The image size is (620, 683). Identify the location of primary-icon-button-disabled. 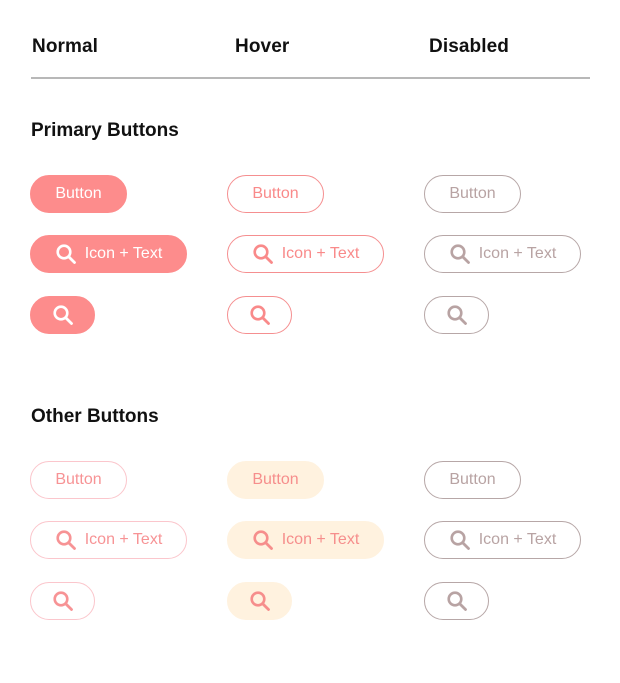
(456, 315).